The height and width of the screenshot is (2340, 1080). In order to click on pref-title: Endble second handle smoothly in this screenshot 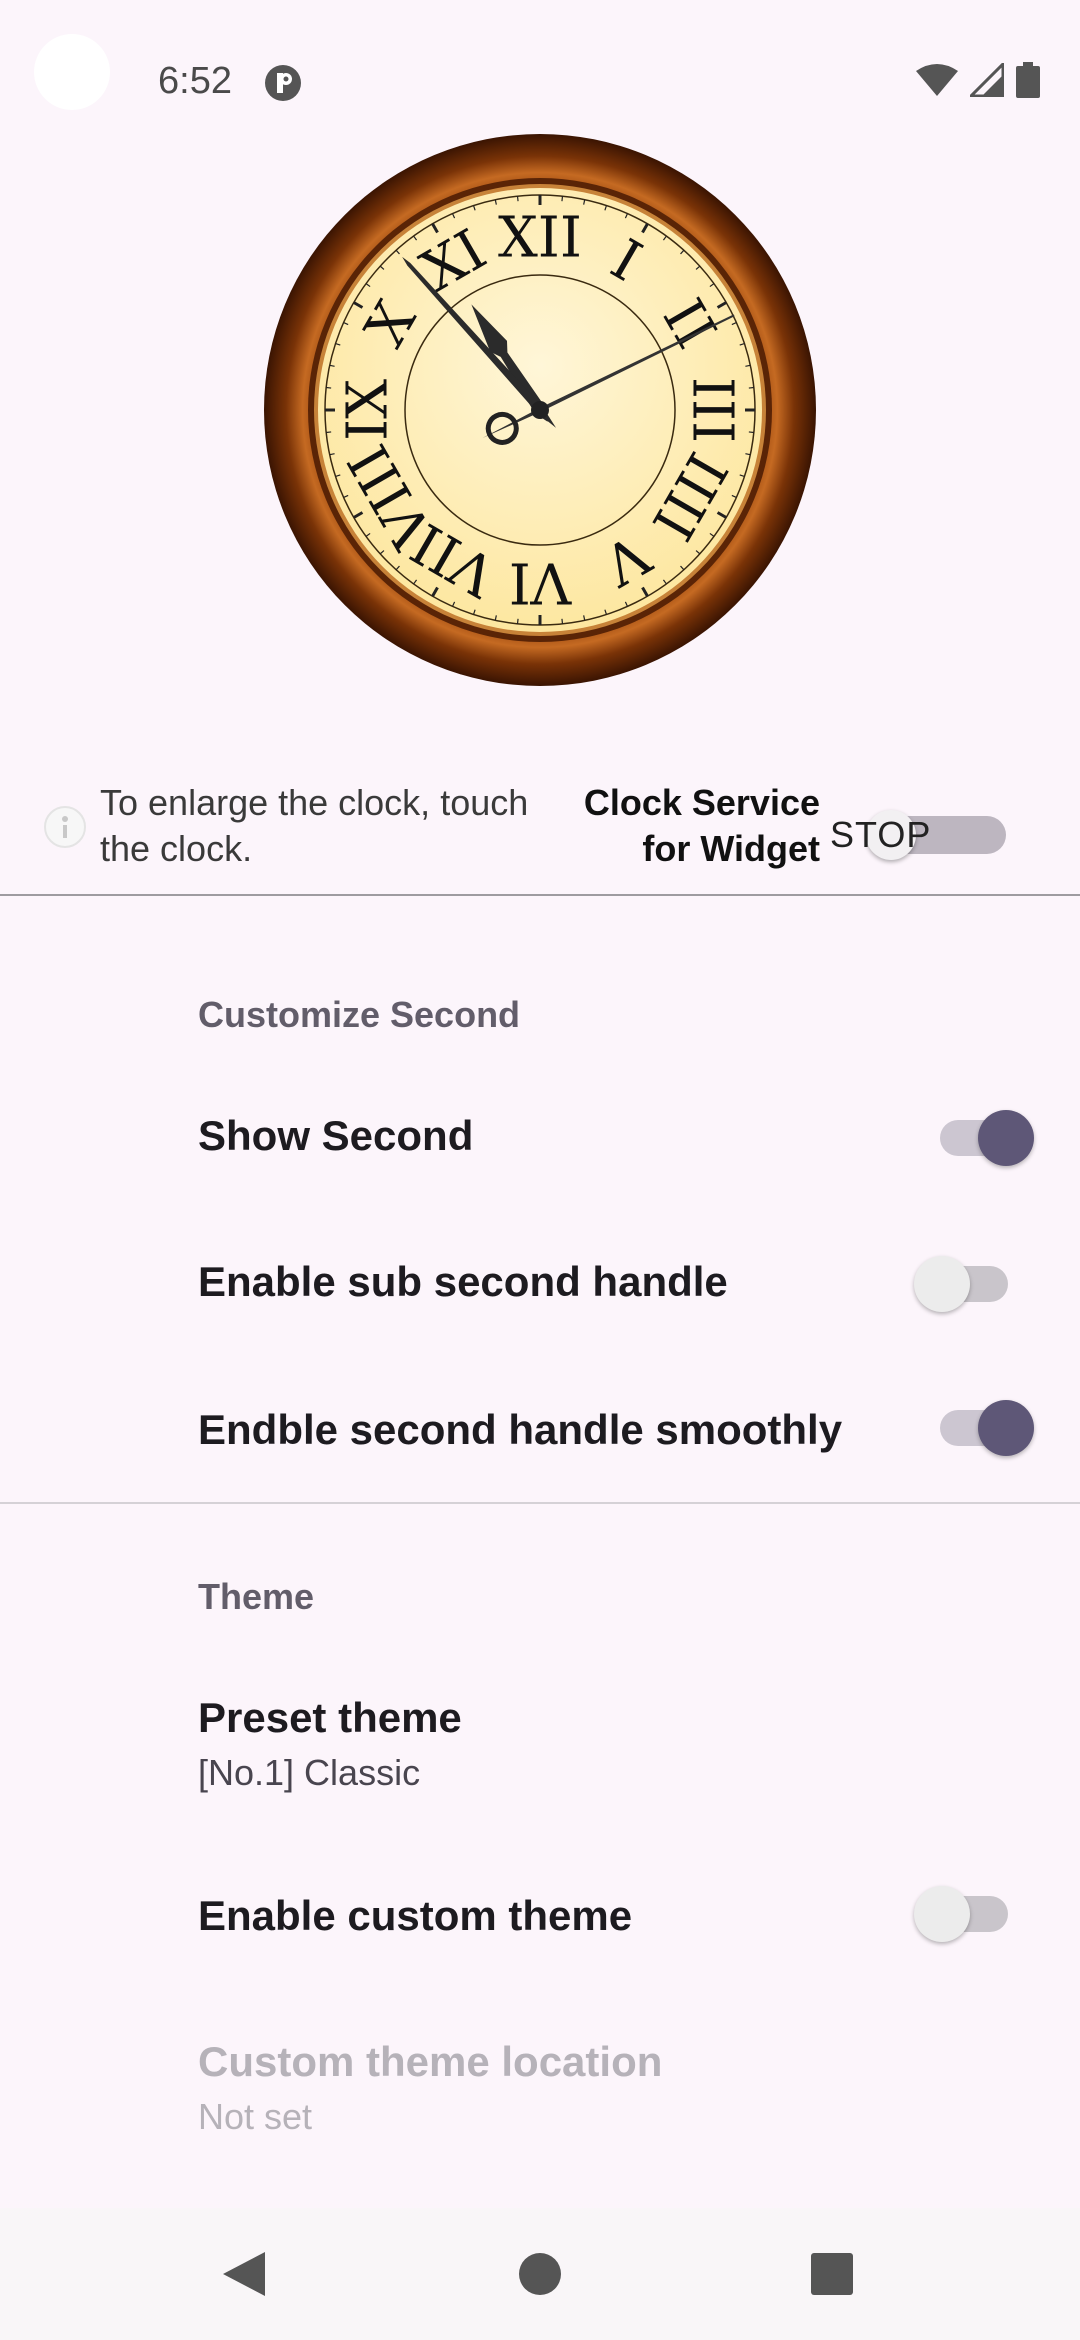, I will do `click(520, 1429)`.